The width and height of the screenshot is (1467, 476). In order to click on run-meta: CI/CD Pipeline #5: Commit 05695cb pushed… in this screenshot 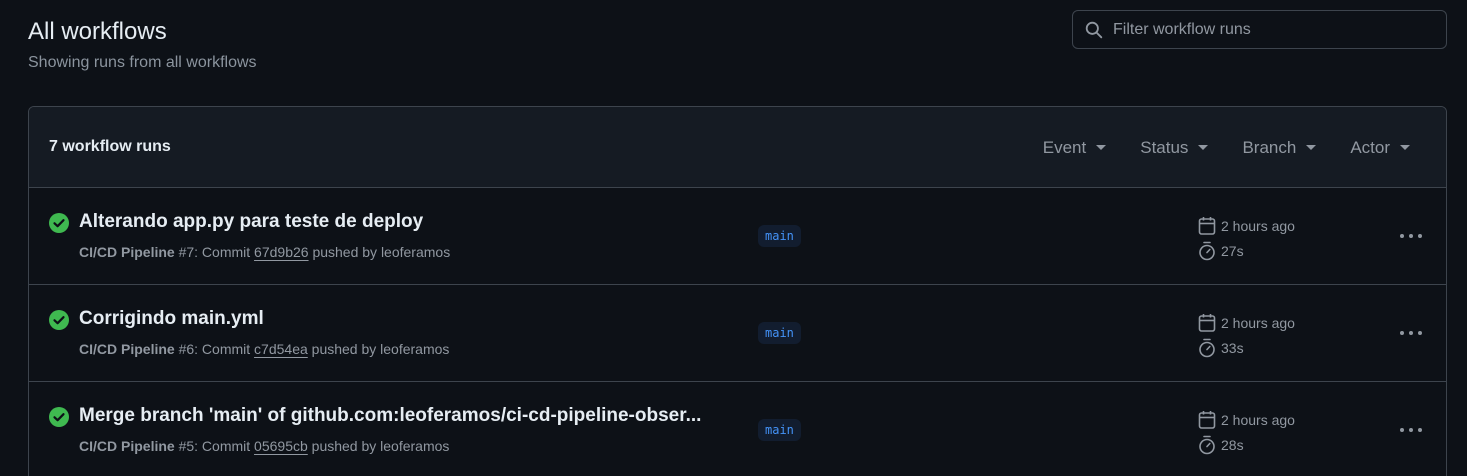, I will do `click(264, 446)`.